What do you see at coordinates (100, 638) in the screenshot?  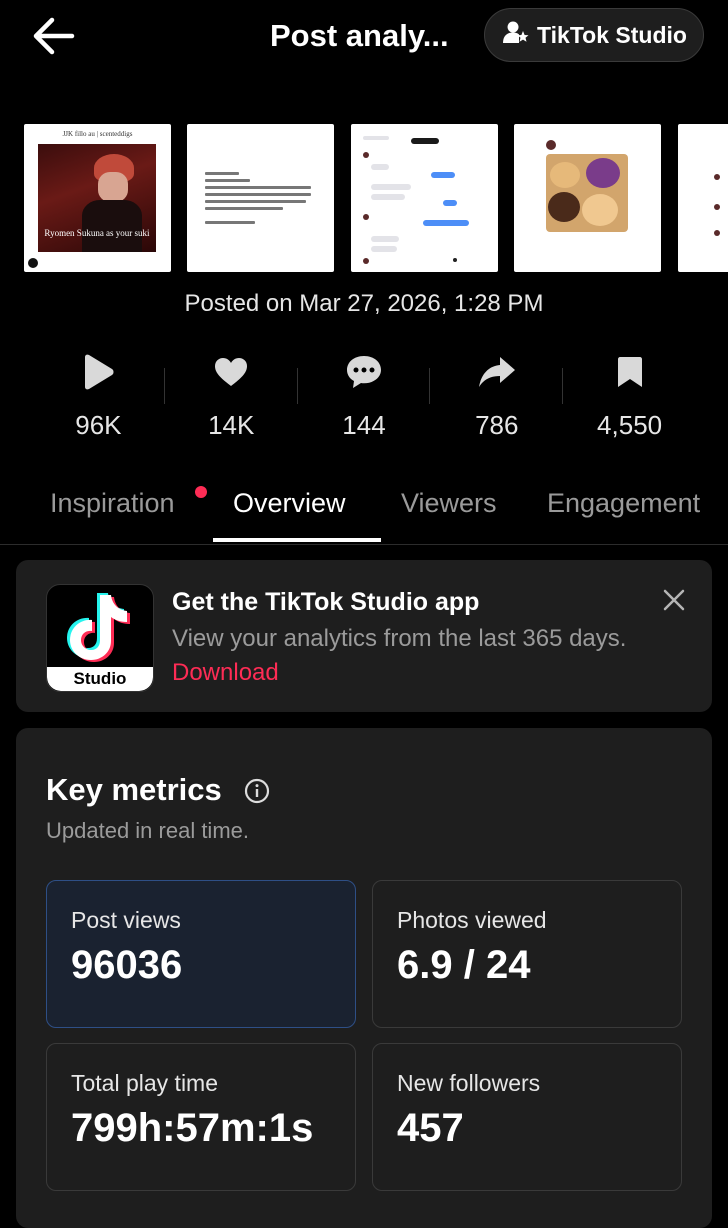 I see `tiktok-studio-app-icon: Studio` at bounding box center [100, 638].